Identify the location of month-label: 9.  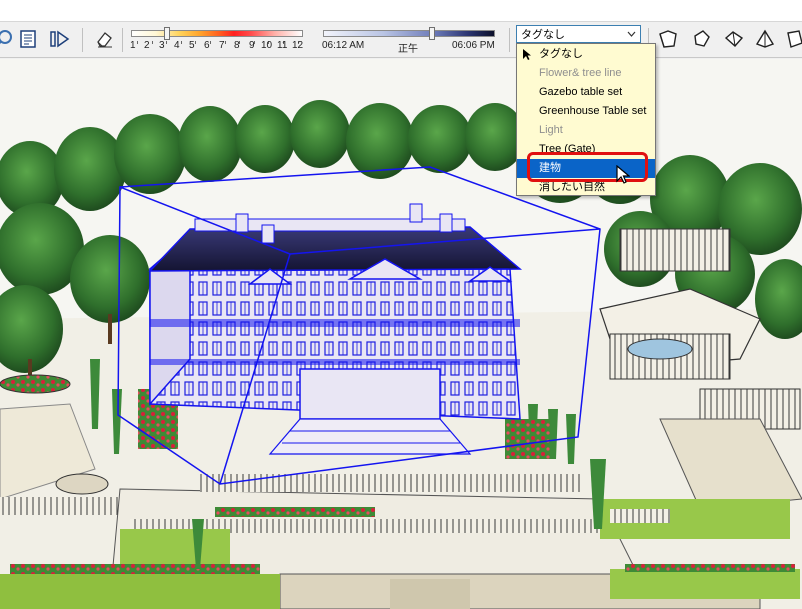
(252, 45).